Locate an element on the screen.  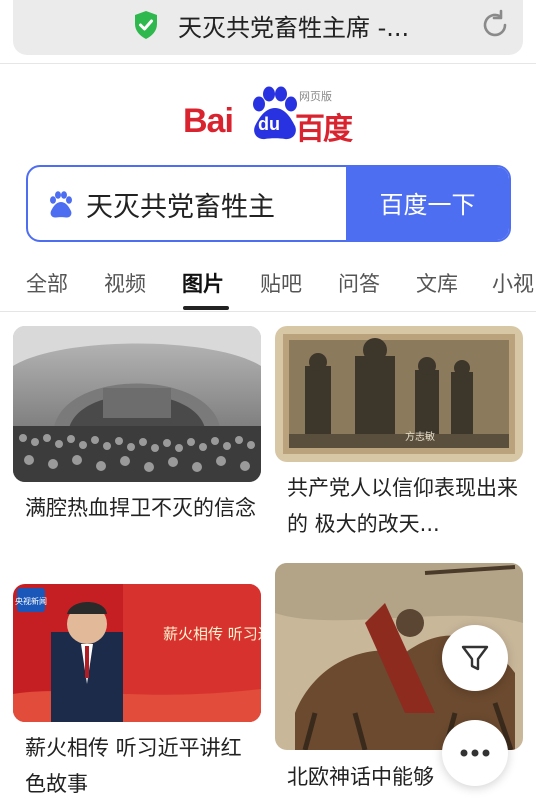
result-title: 满腔热血捍卫不灭的信念 is located at coordinates (142, 508).